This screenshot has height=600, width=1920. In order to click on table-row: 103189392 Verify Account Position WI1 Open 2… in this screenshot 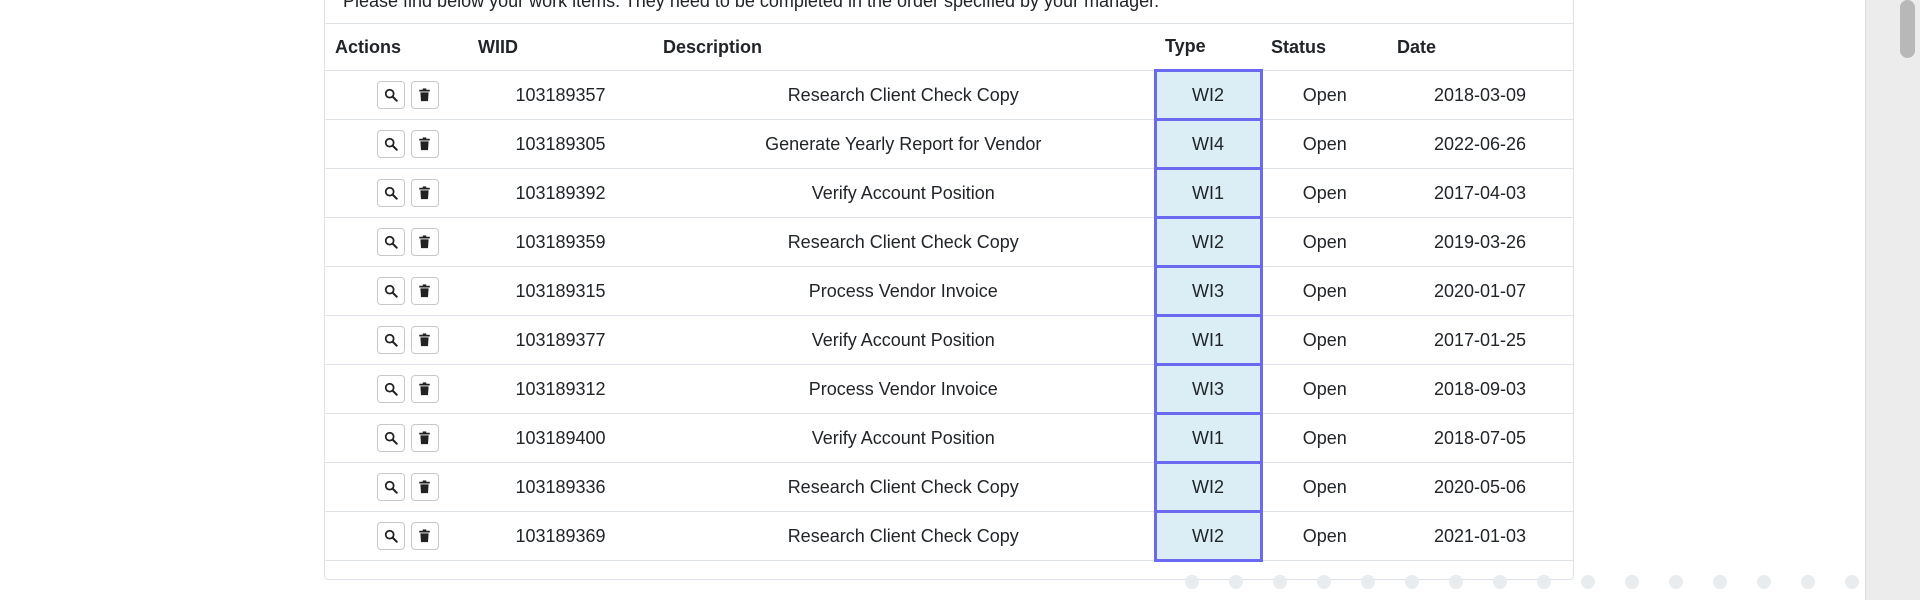, I will do `click(949, 193)`.